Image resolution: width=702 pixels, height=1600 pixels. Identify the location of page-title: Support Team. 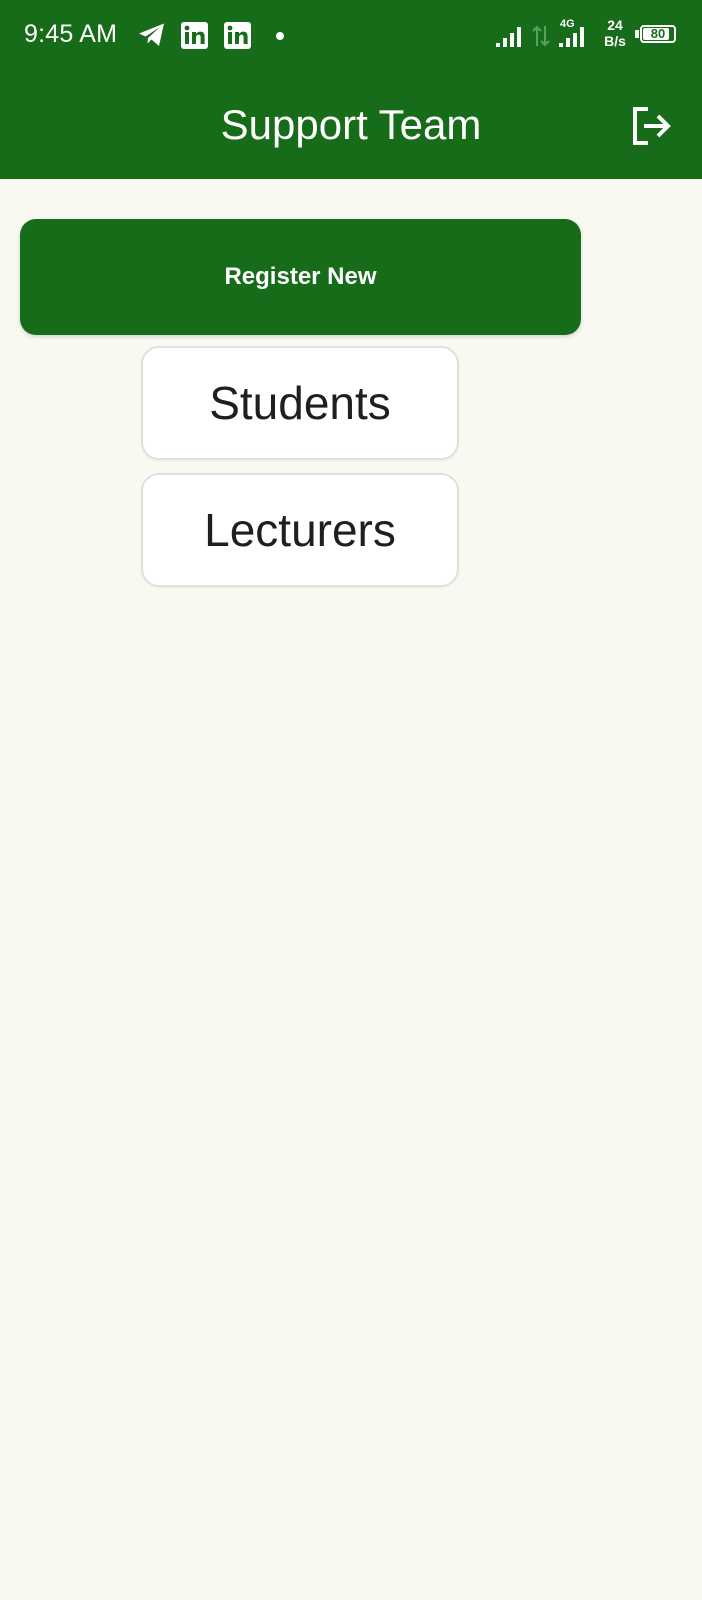
(351, 124).